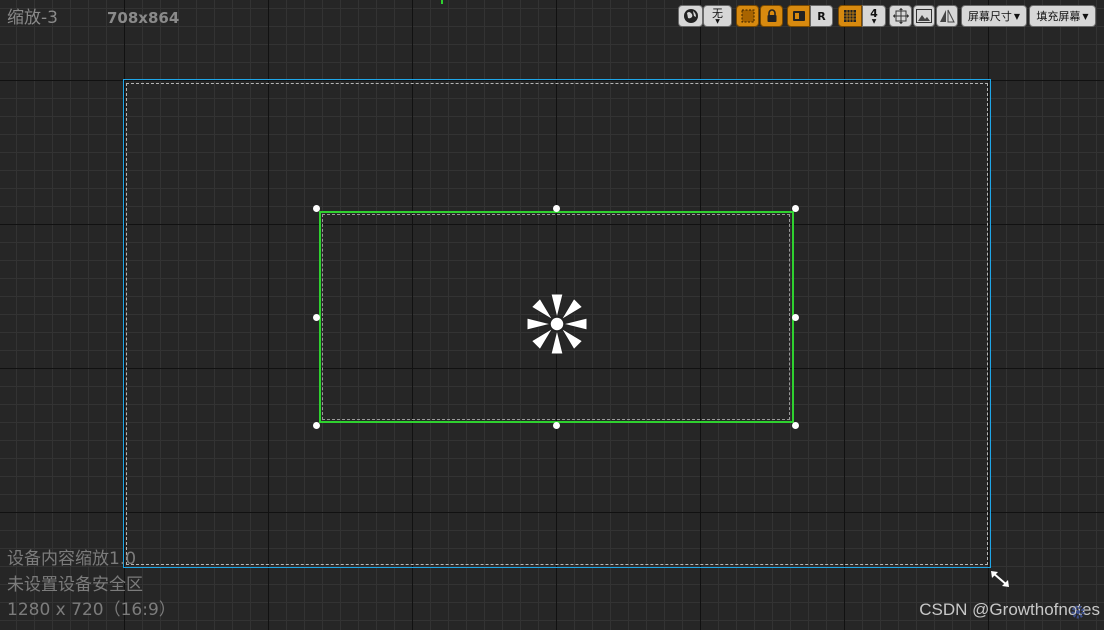 This screenshot has width=1104, height=630. I want to click on grid-snap-button, so click(850, 16).